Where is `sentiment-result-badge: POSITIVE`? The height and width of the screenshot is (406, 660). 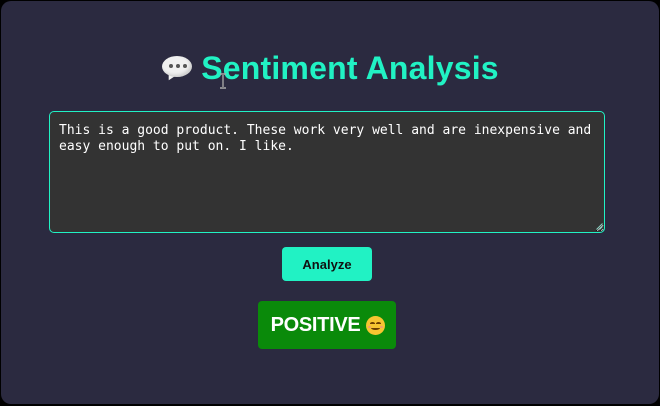
sentiment-result-badge: POSITIVE is located at coordinates (327, 325).